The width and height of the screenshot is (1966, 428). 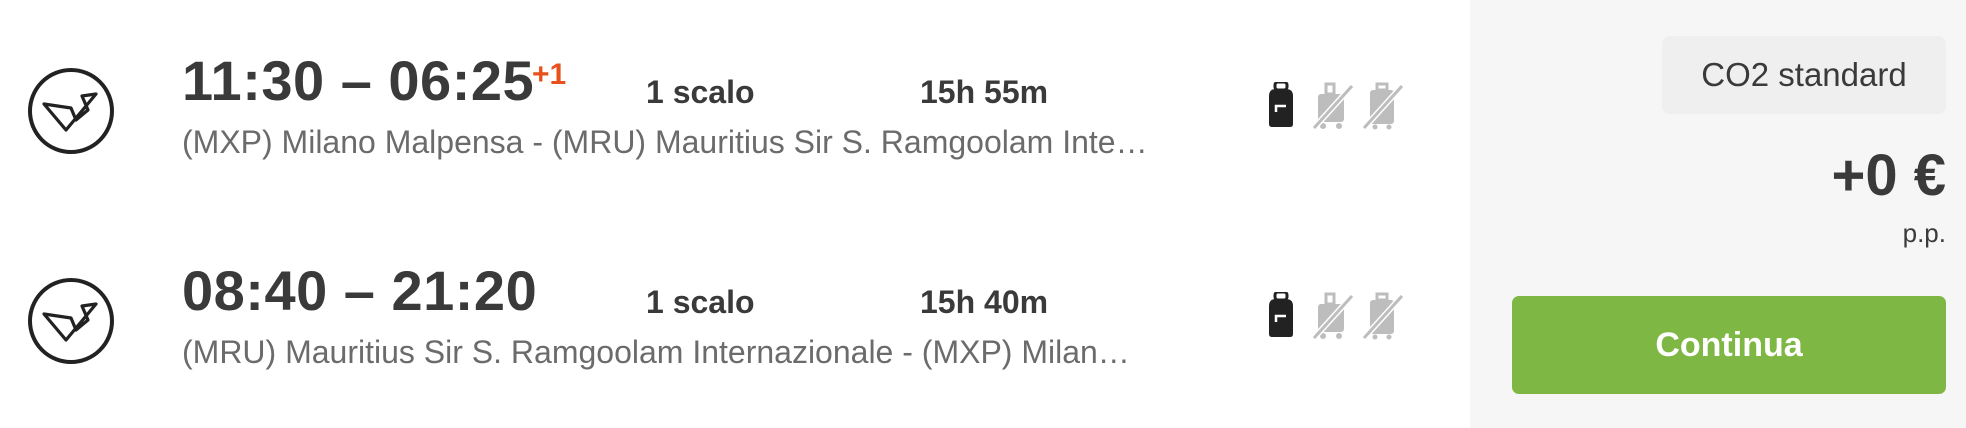 What do you see at coordinates (549, 74) in the screenshot?
I see `day-offset-badge: +1` at bounding box center [549, 74].